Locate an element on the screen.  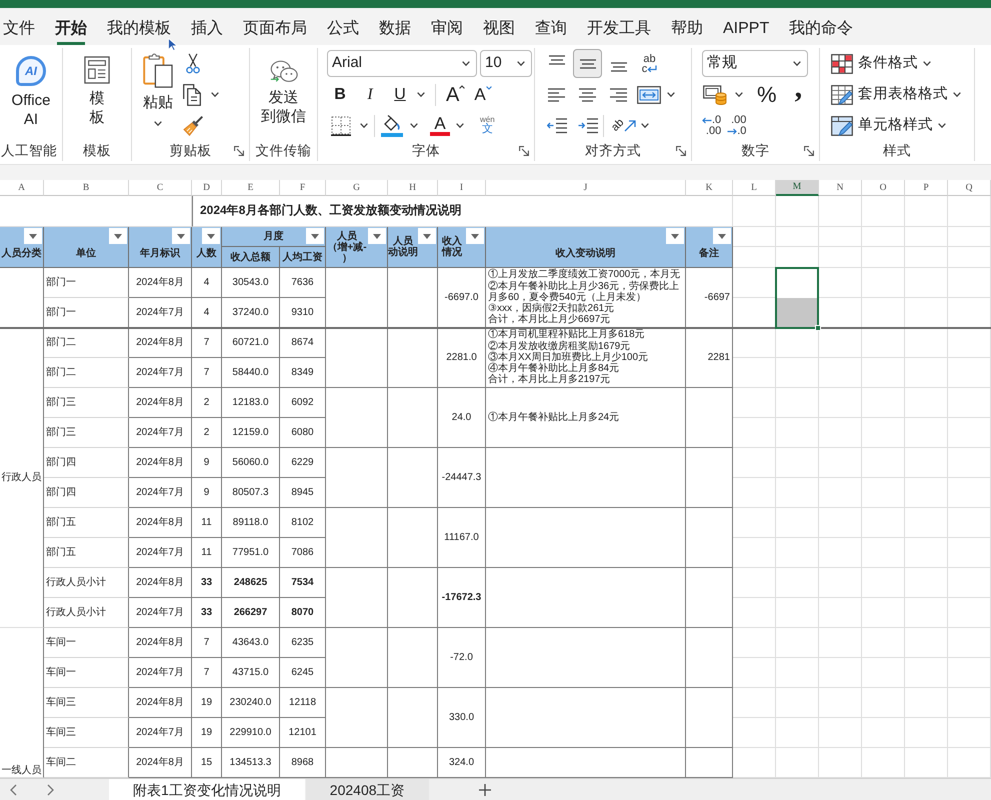
column-header: Q is located at coordinates (969, 188).